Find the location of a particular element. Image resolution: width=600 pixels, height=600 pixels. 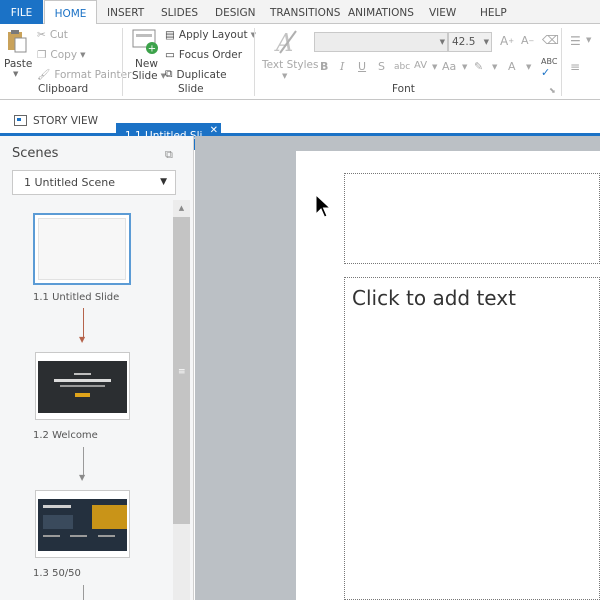

scene-select: 1 Untitled Scene ▼ is located at coordinates (94, 182).